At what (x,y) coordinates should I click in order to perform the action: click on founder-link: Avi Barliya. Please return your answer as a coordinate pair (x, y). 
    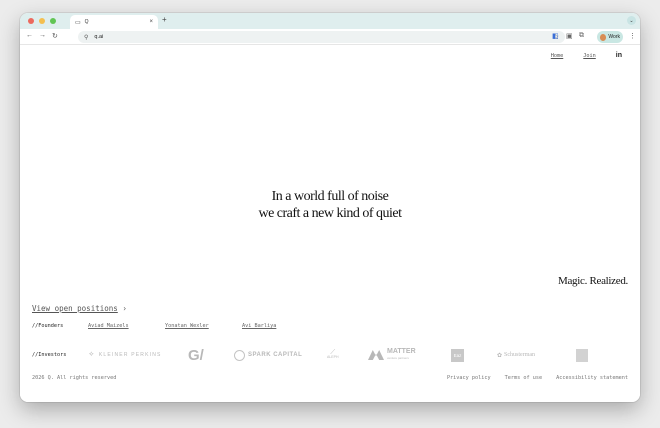
    Looking at the image, I should click on (280, 326).